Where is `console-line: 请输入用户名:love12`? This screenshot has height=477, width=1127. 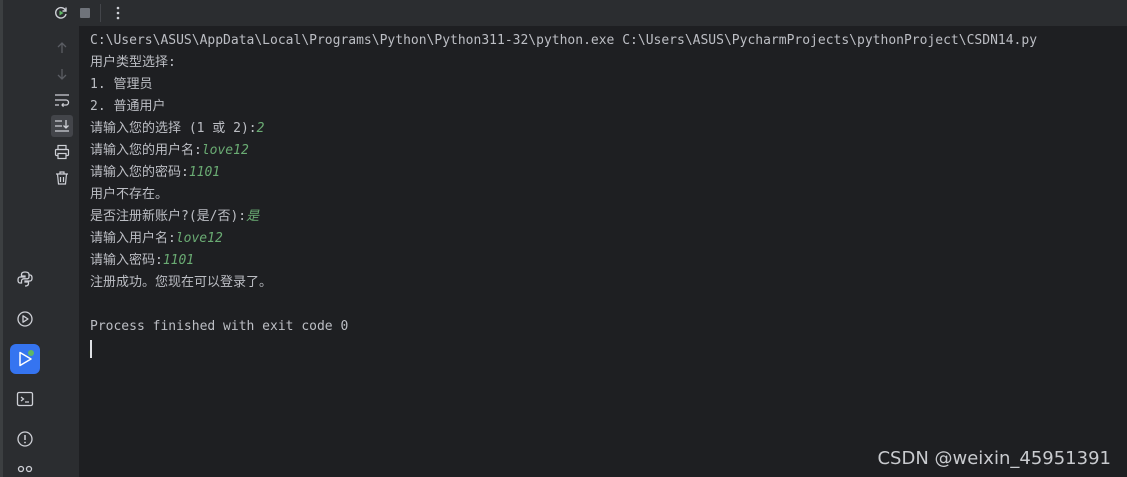
console-line: 请输入用户名:love12 is located at coordinates (563, 239).